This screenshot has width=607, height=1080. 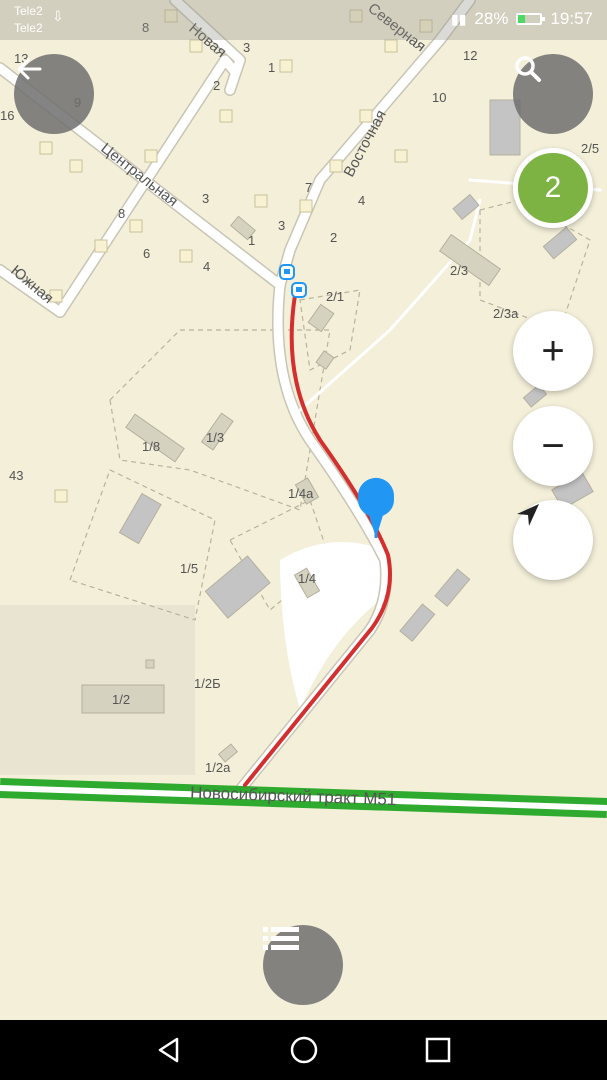 What do you see at coordinates (58, 16) in the screenshot?
I see `download-icon: ⇩` at bounding box center [58, 16].